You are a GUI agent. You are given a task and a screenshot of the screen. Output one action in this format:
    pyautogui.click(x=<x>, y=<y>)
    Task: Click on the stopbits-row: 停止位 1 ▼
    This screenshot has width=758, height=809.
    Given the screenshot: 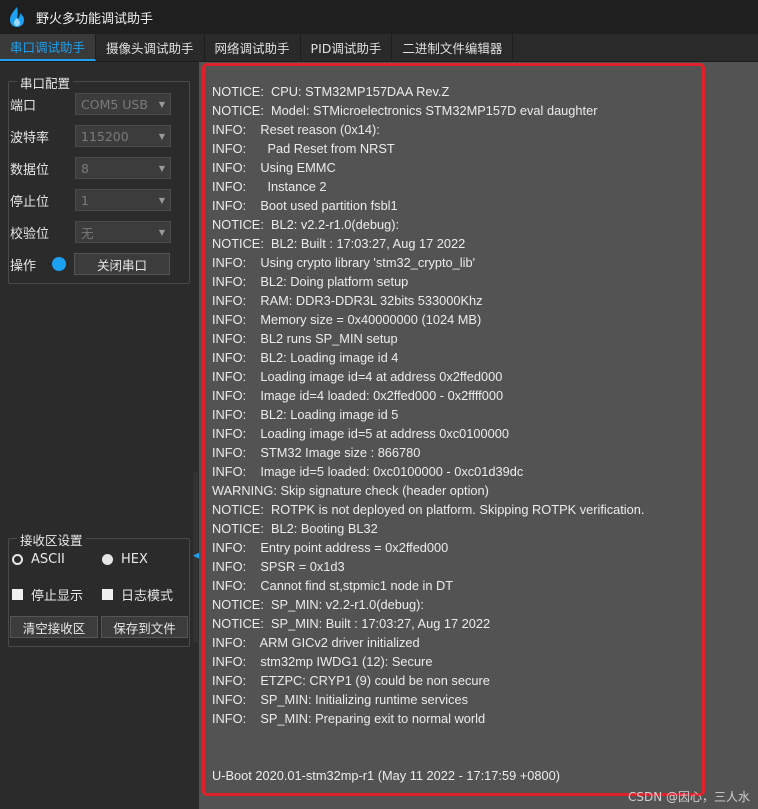 What is the action you would take?
    pyautogui.click(x=90, y=200)
    